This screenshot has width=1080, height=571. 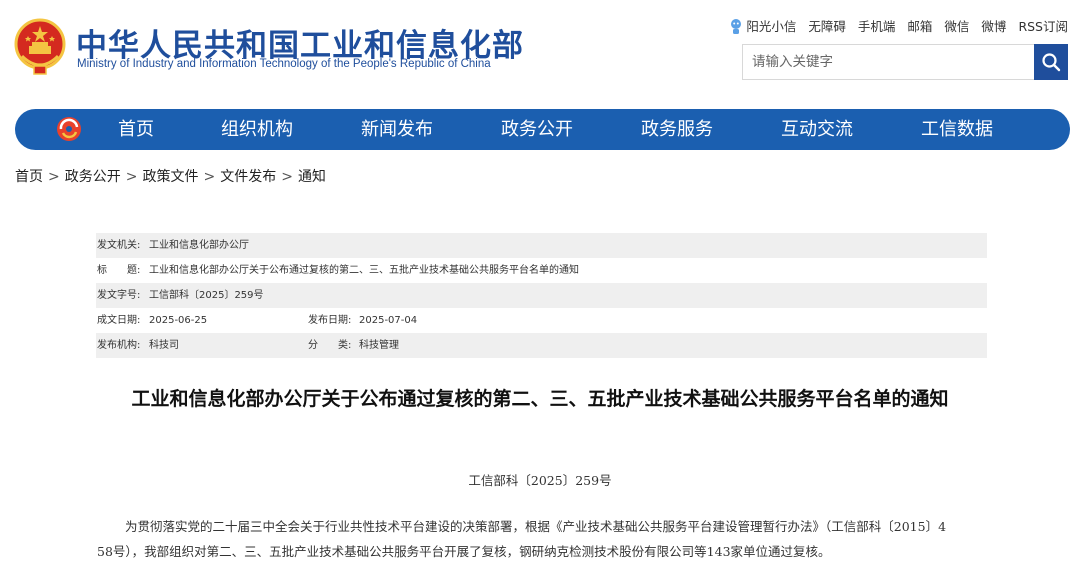 I want to click on breadcrumb-government-affairs: 政务公开, so click(x=93, y=177).